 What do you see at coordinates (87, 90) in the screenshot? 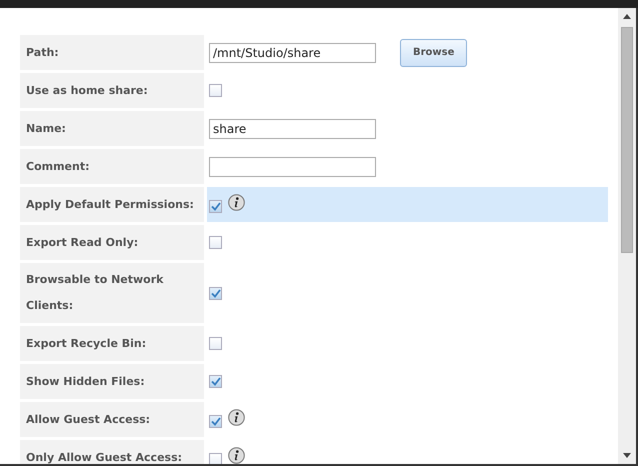
I see `field-label: Use as home share:` at bounding box center [87, 90].